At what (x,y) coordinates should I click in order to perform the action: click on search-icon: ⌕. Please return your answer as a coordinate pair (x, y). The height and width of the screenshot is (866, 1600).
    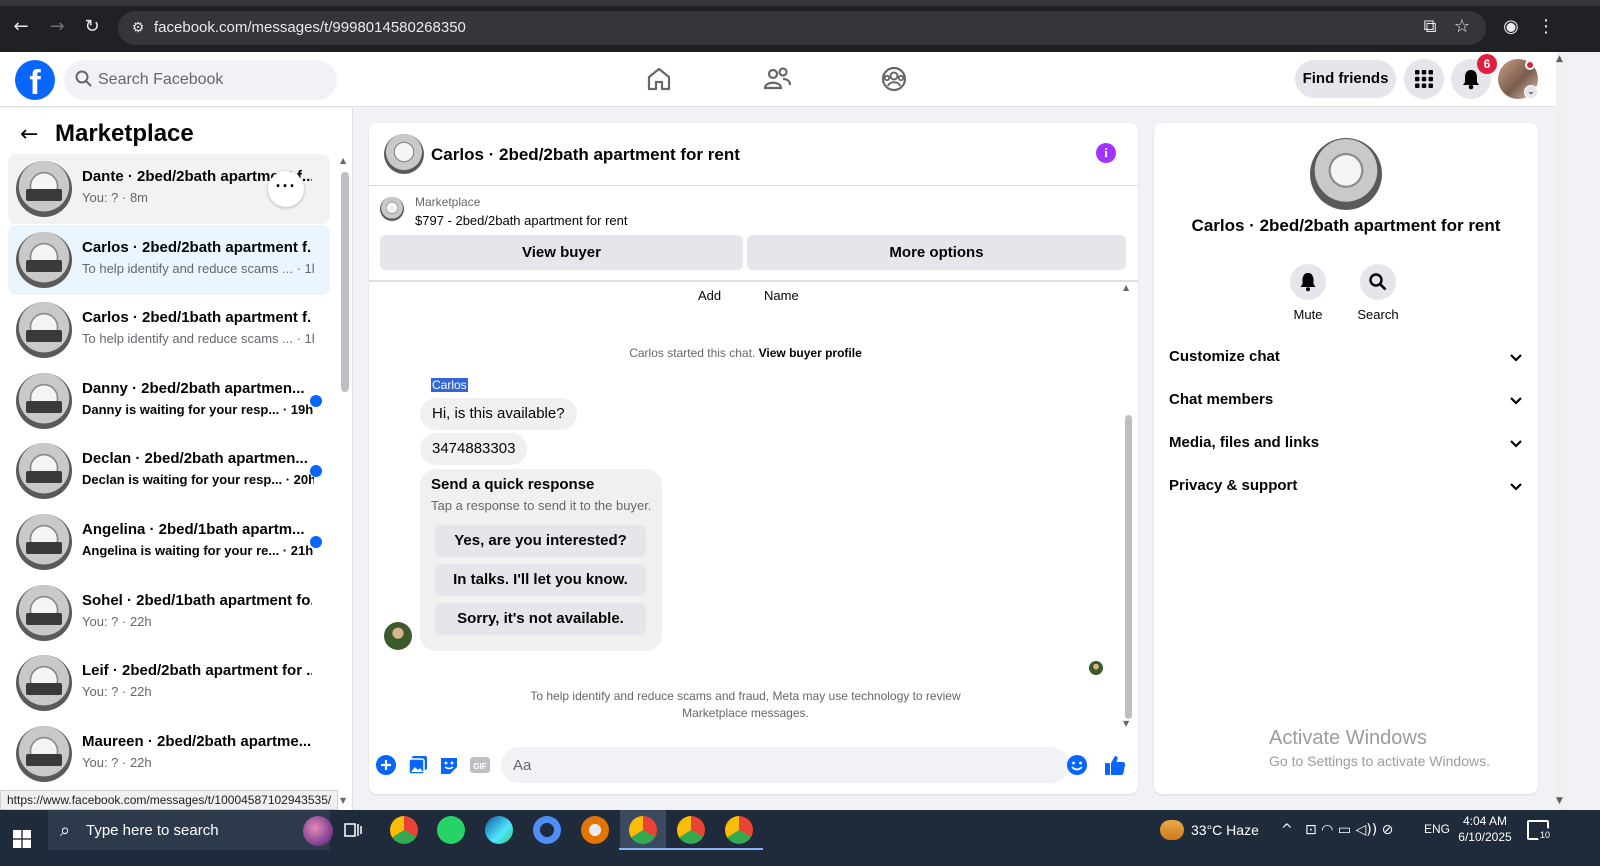
    Looking at the image, I should click on (65, 830).